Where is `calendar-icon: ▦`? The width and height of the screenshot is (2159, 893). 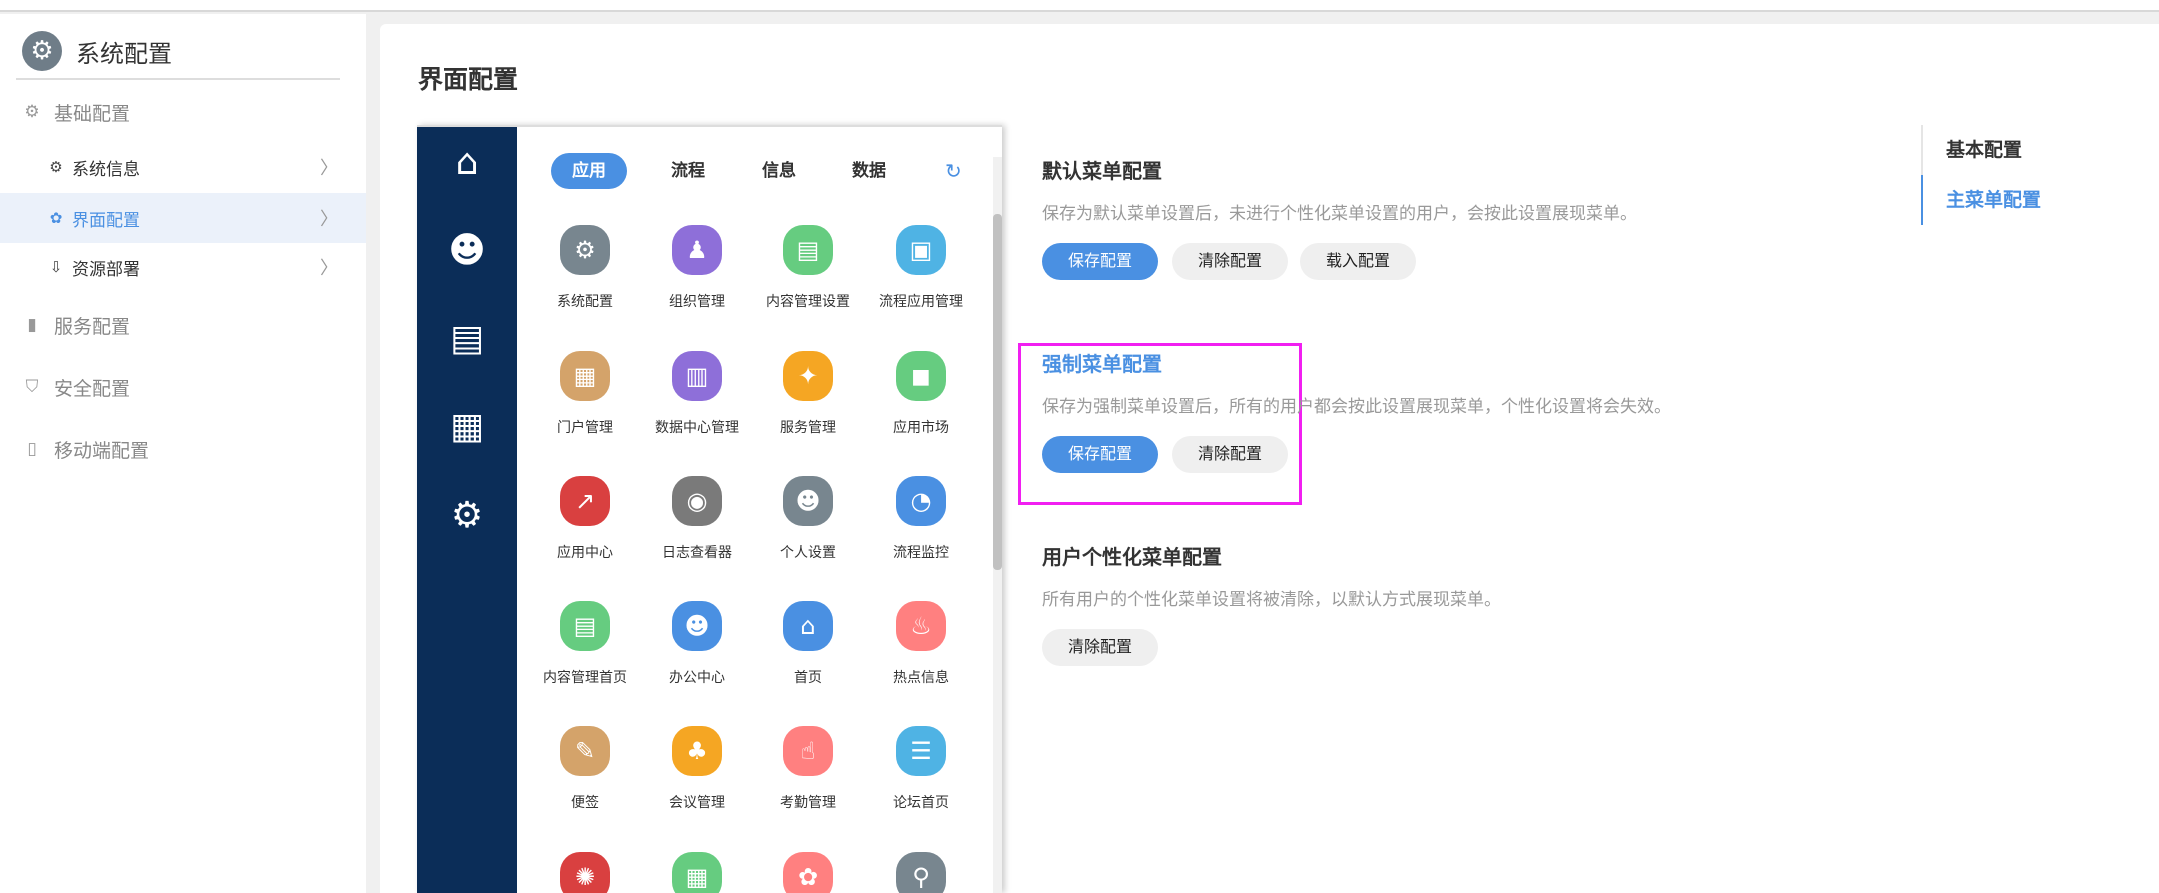 calendar-icon: ▦ is located at coordinates (467, 427).